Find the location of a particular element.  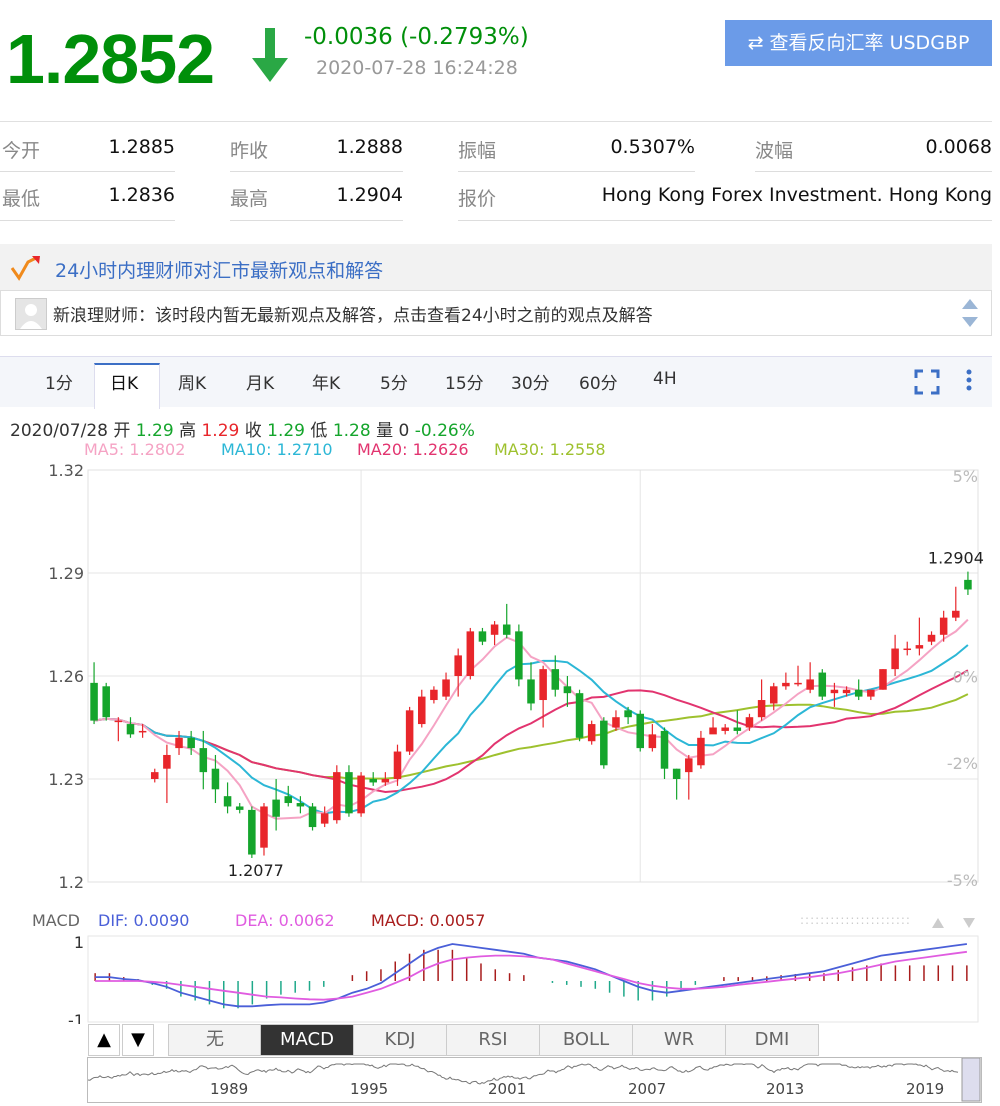

tab-1min: 1分 is located at coordinates (59, 381).